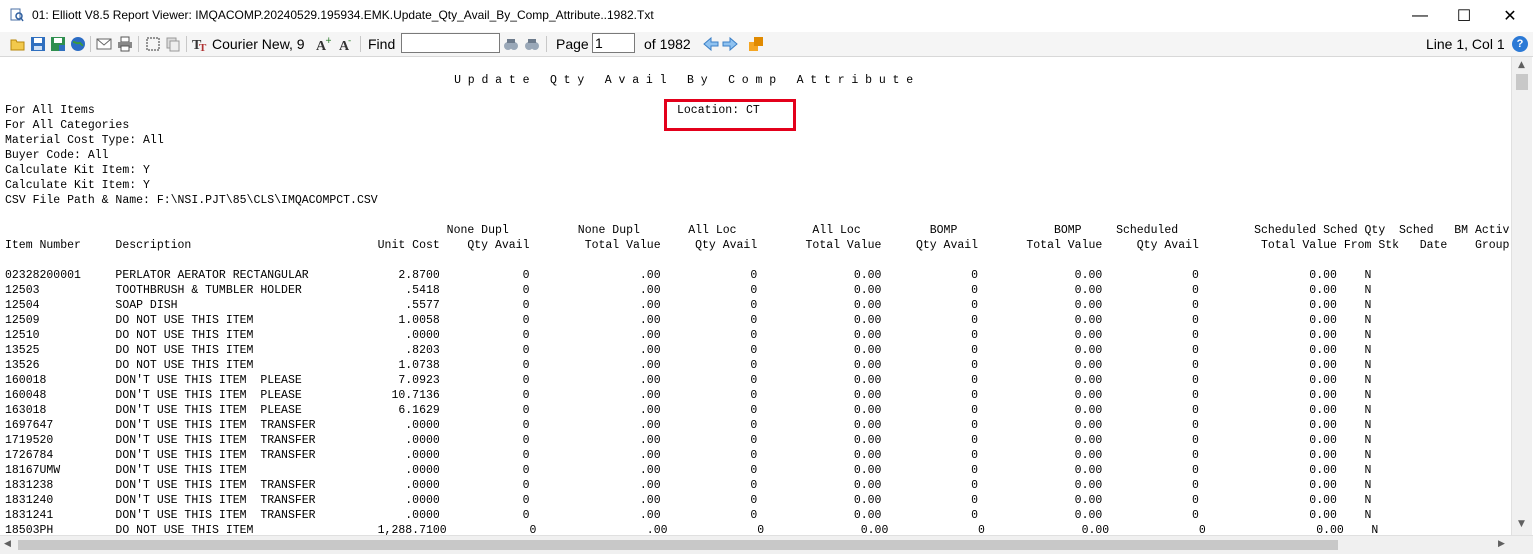 This screenshot has height=554, width=1533. Describe the element at coordinates (730, 44) in the screenshot. I see `next-page-icon` at that location.